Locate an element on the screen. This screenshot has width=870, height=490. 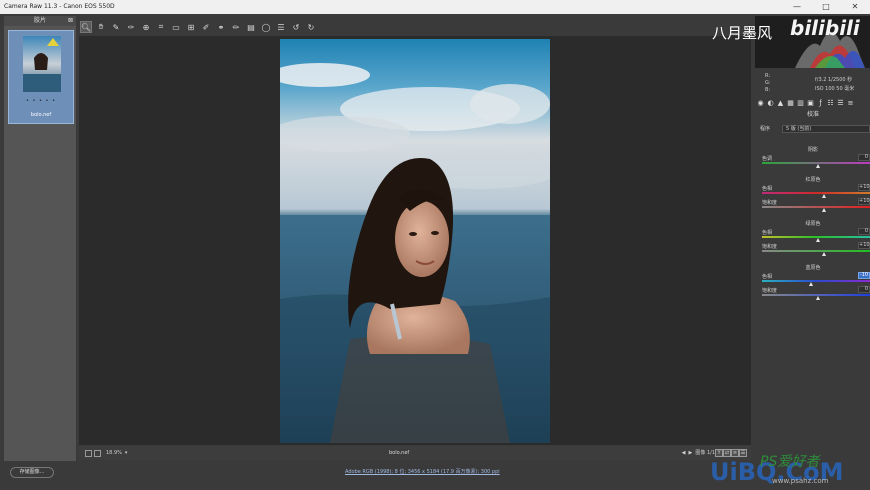
detail-tab-icon: ▲ is located at coordinates (780, 103).